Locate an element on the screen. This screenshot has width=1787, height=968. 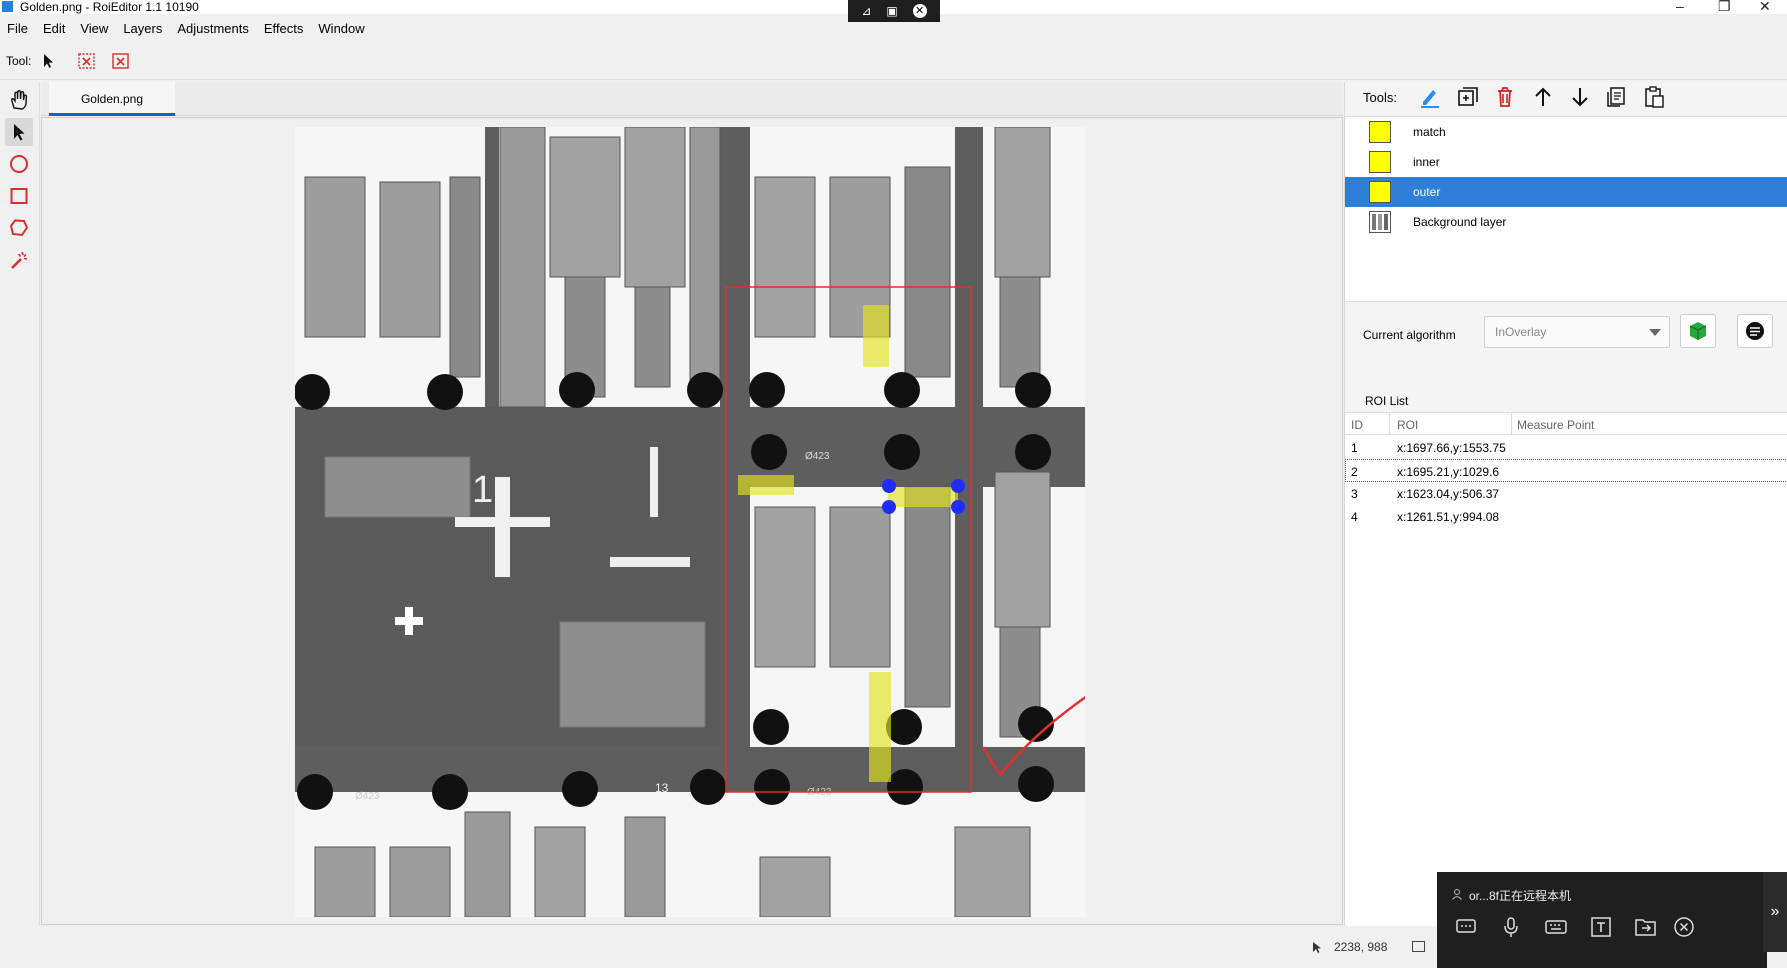
menu-view: View is located at coordinates (94, 29).